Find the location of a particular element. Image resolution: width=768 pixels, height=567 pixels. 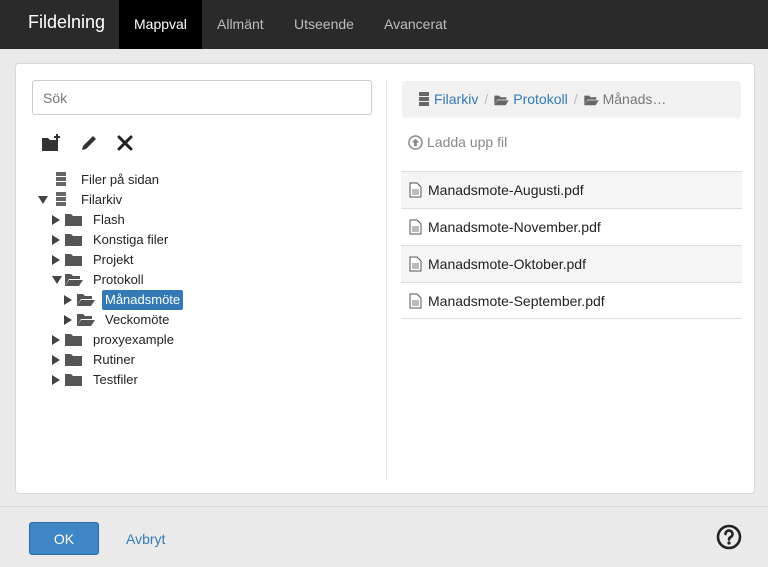

cancel-link: Avbryt is located at coordinates (145, 539).